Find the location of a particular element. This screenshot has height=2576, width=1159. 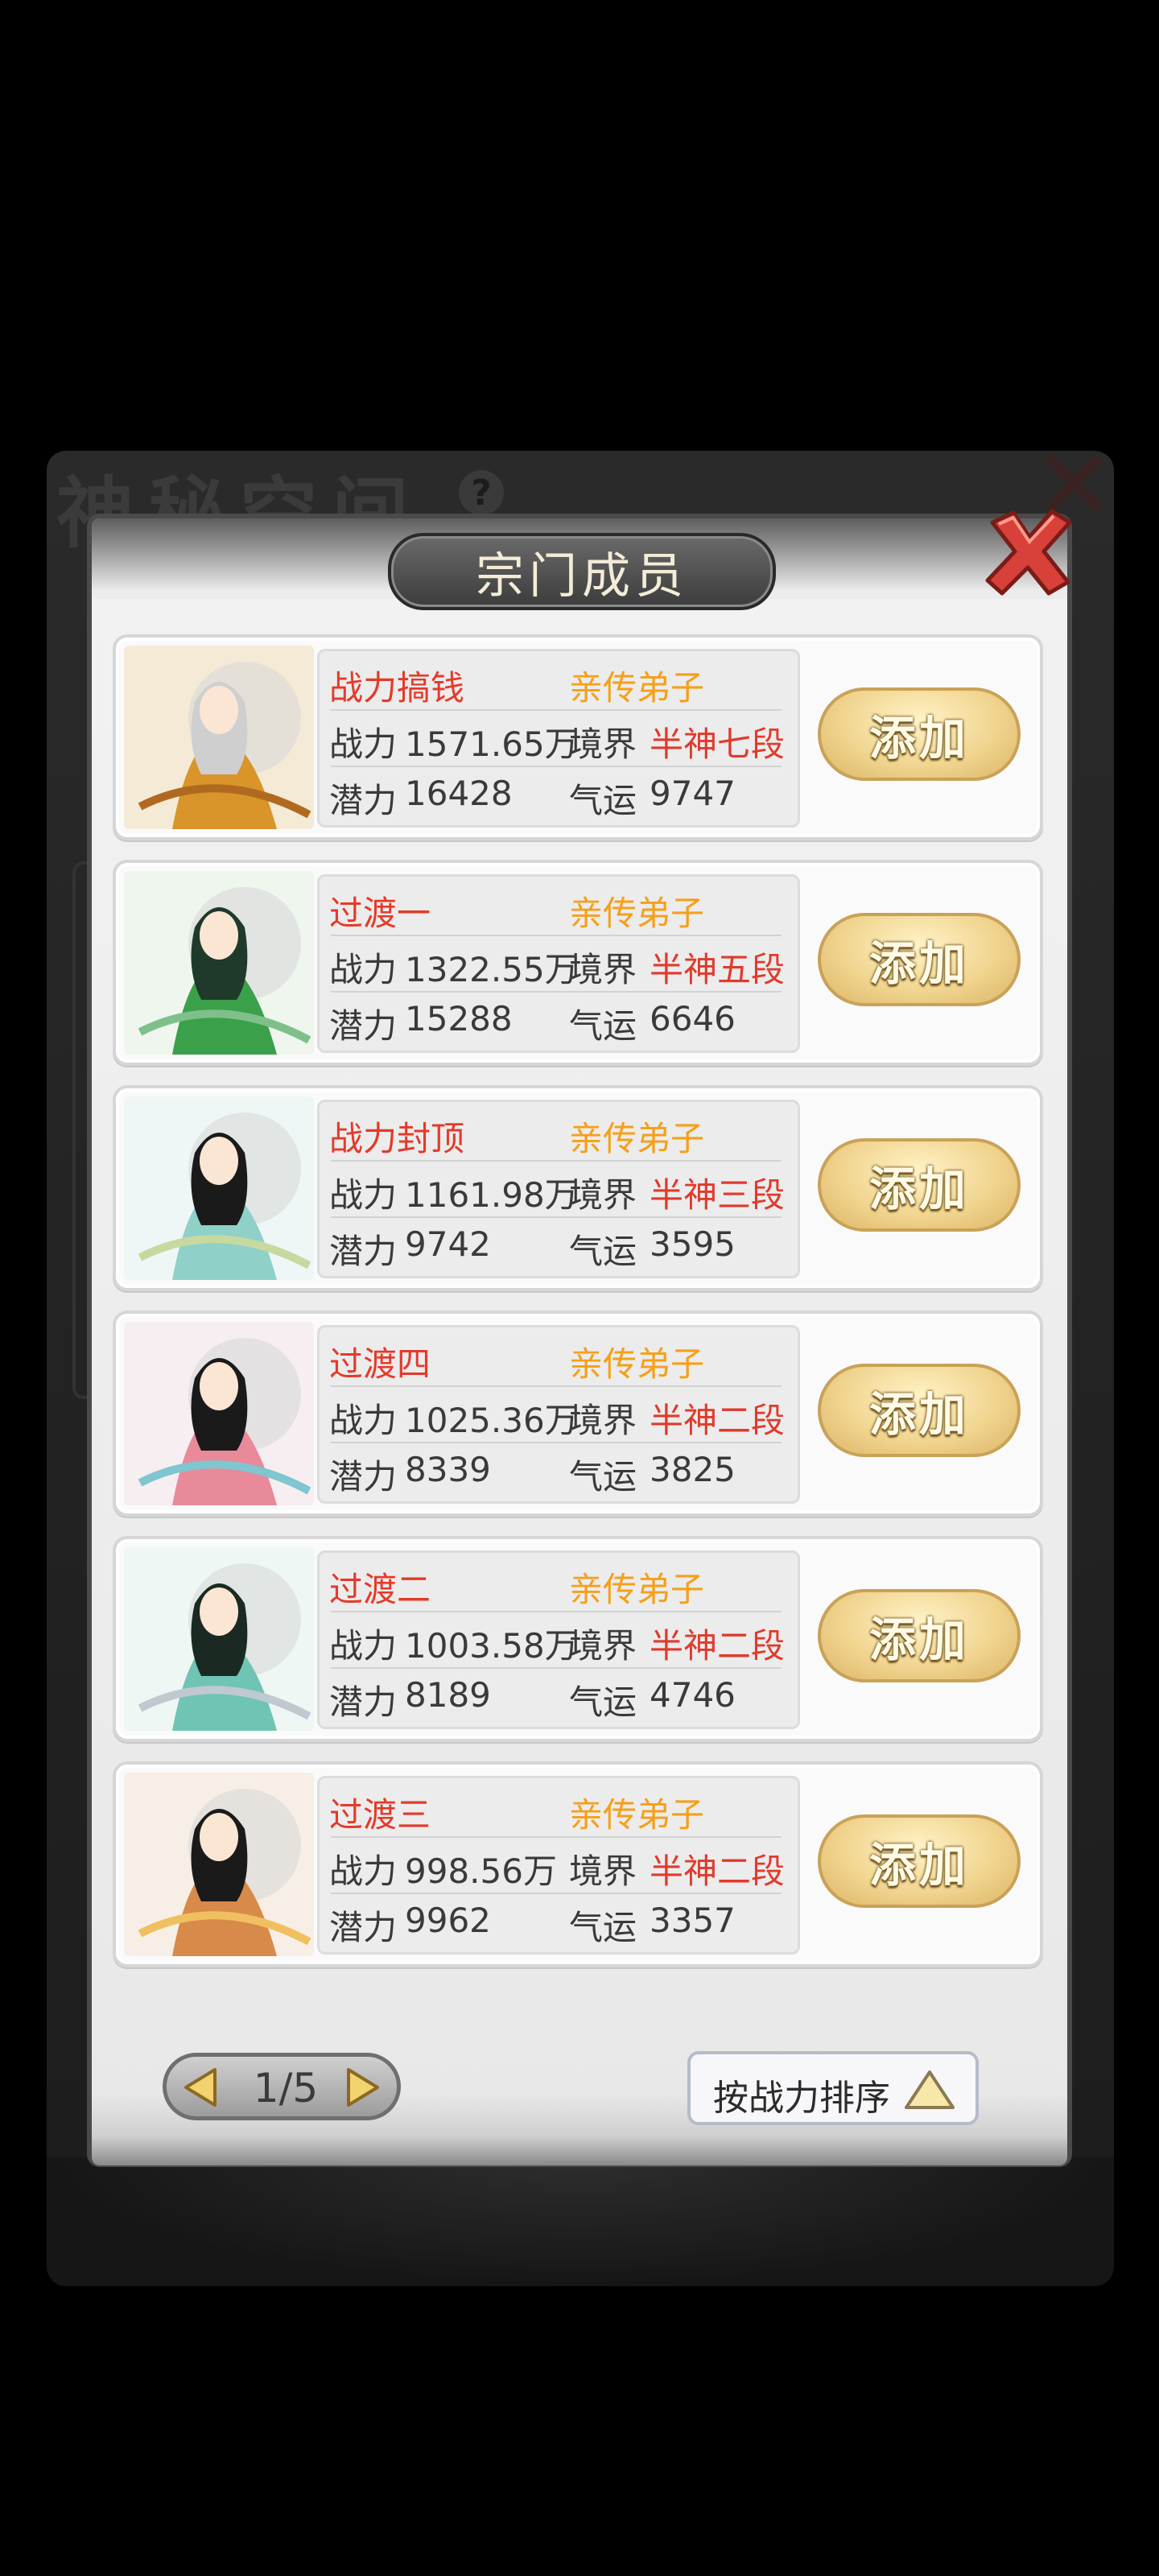

member-potential: 9962 is located at coordinates (448, 1920).